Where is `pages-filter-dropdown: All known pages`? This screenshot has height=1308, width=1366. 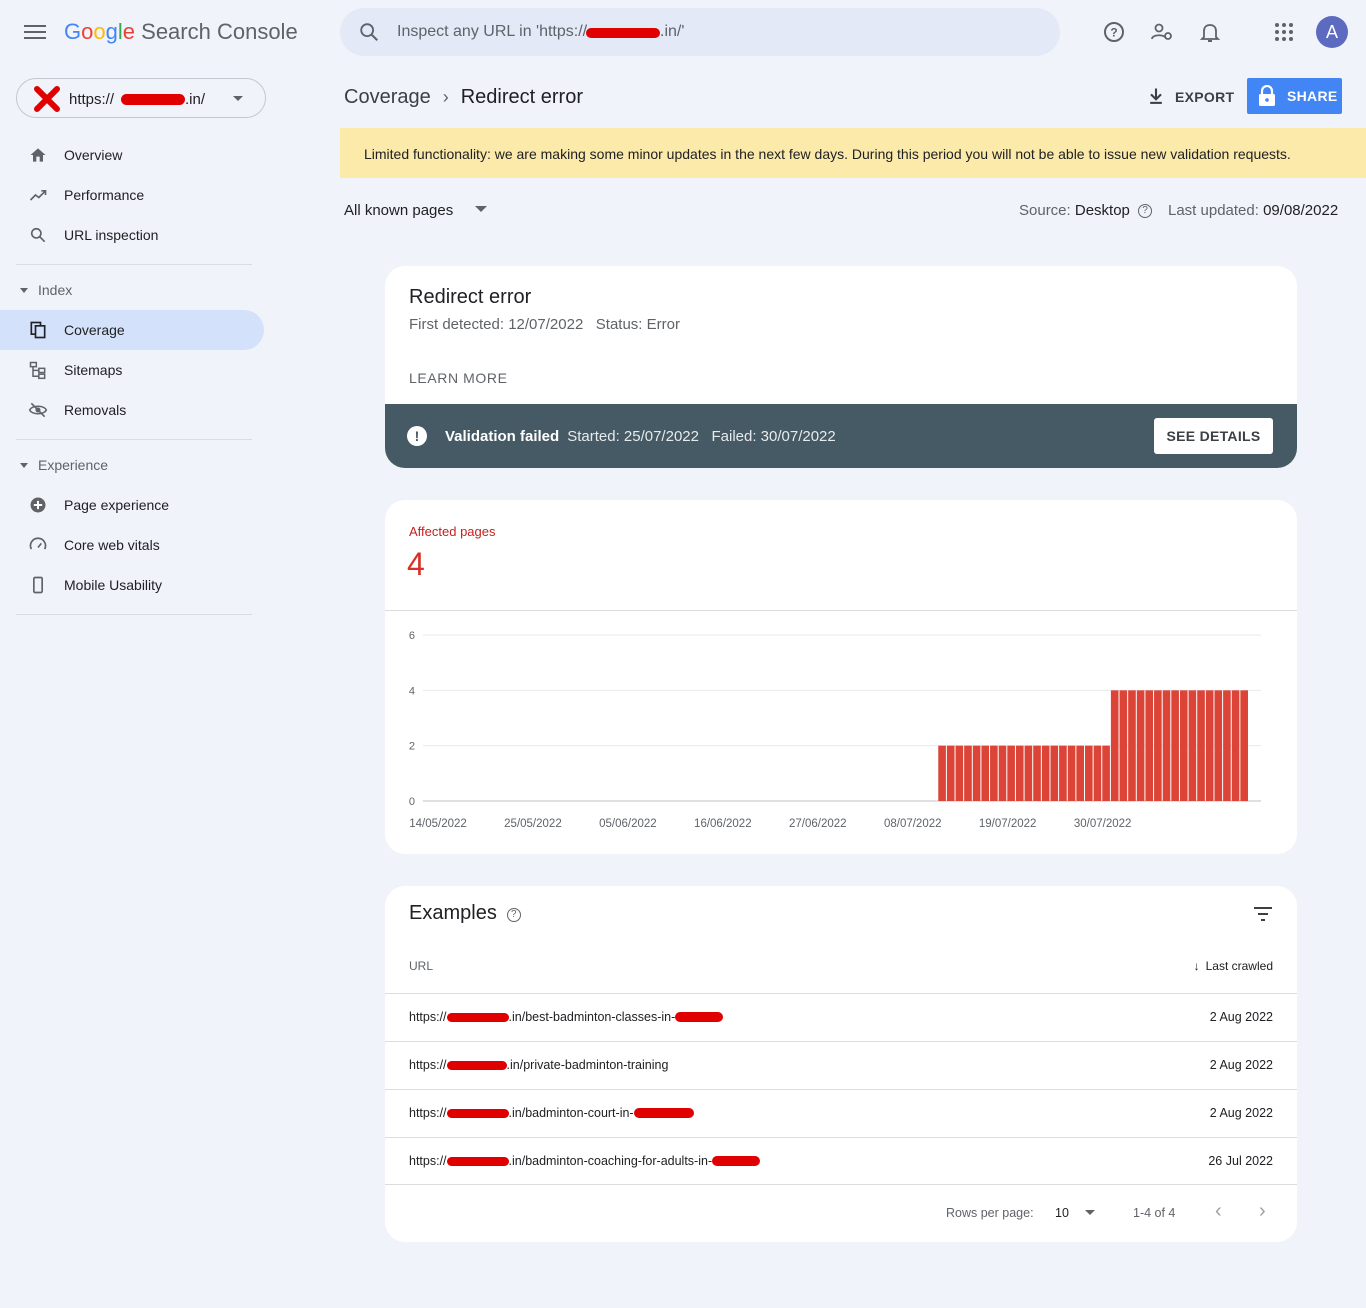
pages-filter-dropdown: All known pages is located at coordinates (416, 210).